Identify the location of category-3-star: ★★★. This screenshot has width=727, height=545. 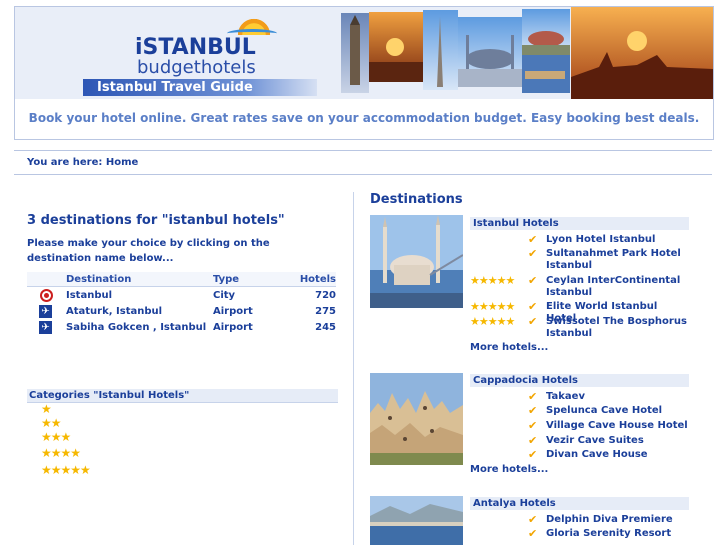
(56, 437).